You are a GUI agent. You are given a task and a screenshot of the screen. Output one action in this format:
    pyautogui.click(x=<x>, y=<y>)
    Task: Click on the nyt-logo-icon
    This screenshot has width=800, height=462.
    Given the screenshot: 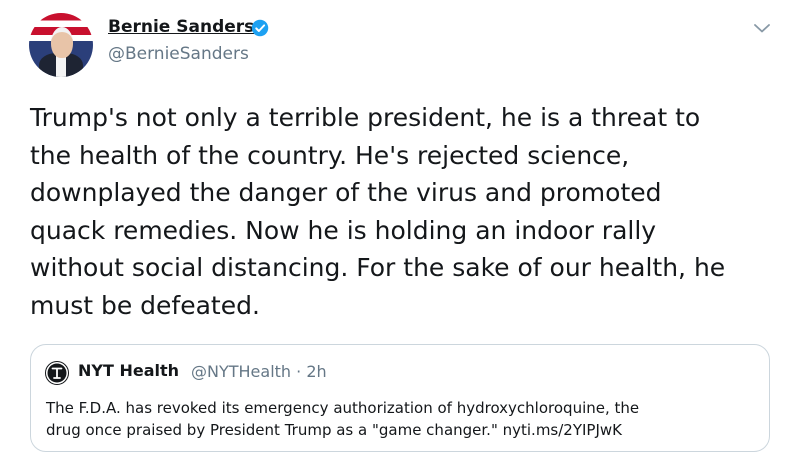 What is the action you would take?
    pyautogui.click(x=57, y=373)
    